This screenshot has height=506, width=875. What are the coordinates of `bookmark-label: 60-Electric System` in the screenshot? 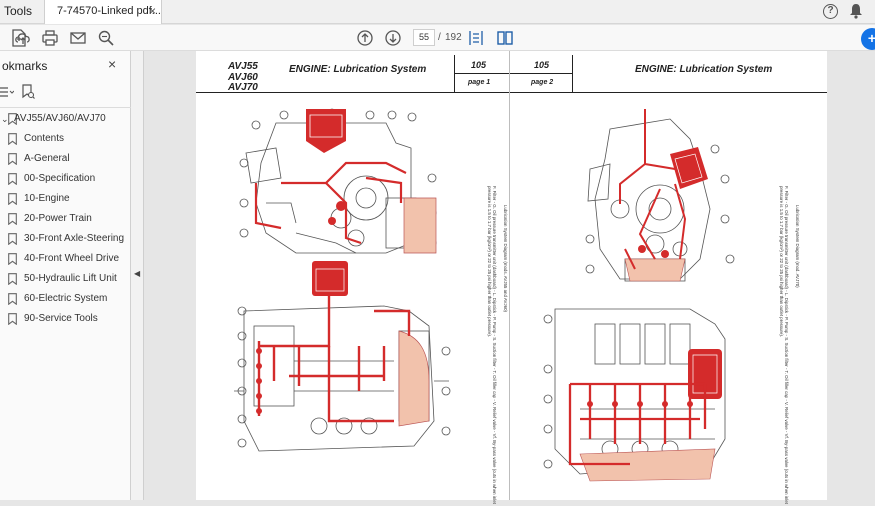 It's located at (66, 298).